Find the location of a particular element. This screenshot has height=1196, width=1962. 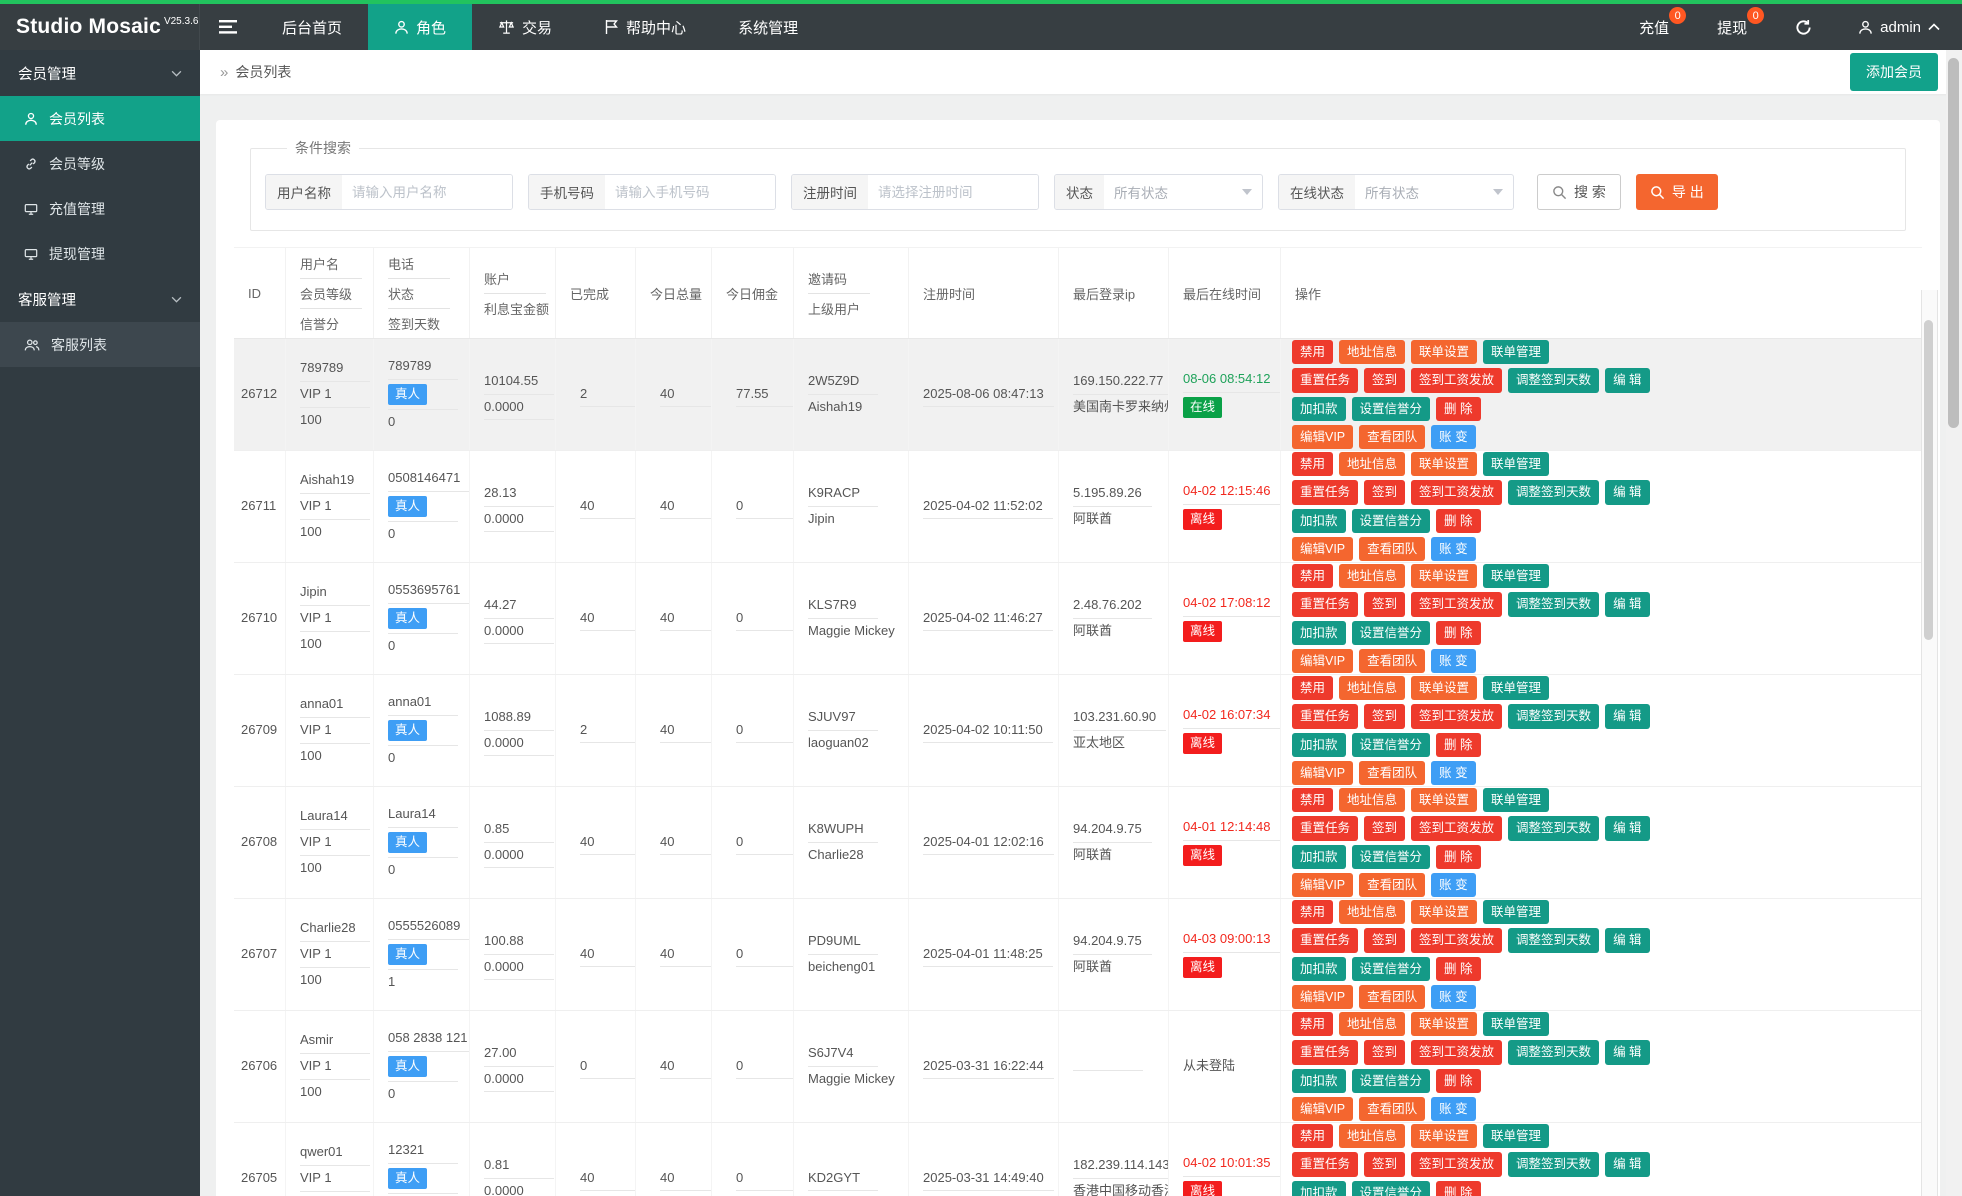

status-select: 所有状态 is located at coordinates (1183, 192).